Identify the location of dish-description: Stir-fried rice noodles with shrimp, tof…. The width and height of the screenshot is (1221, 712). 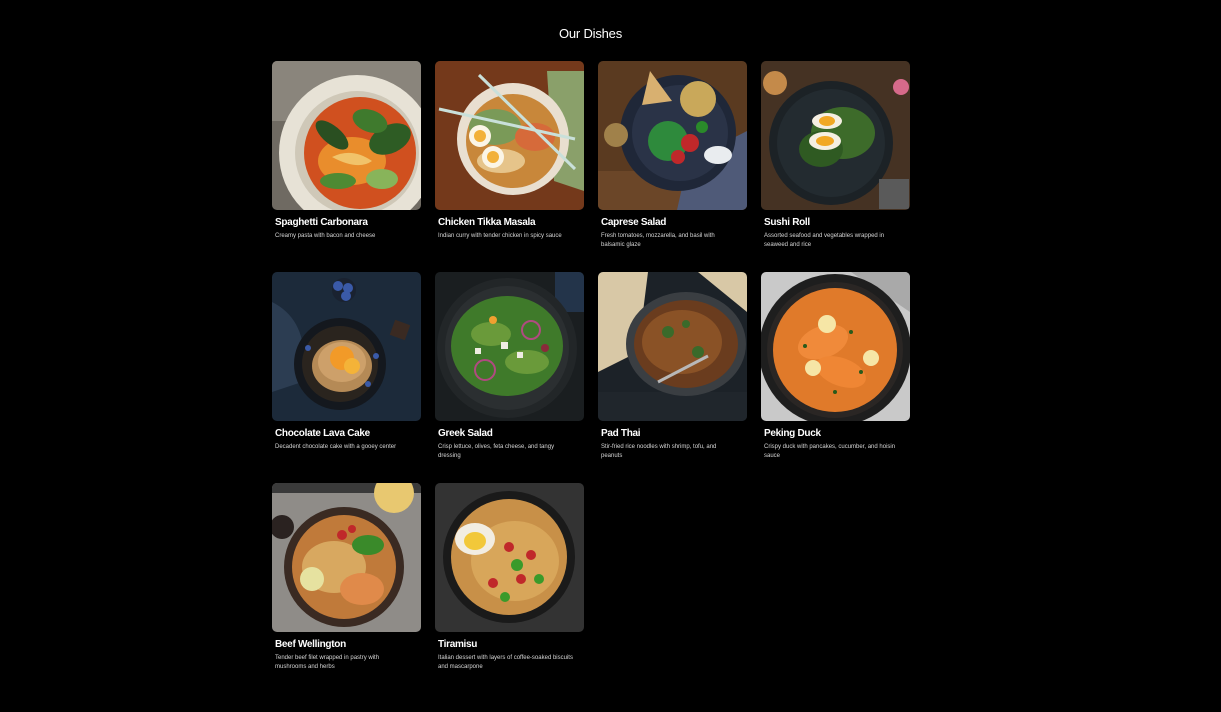
(659, 451).